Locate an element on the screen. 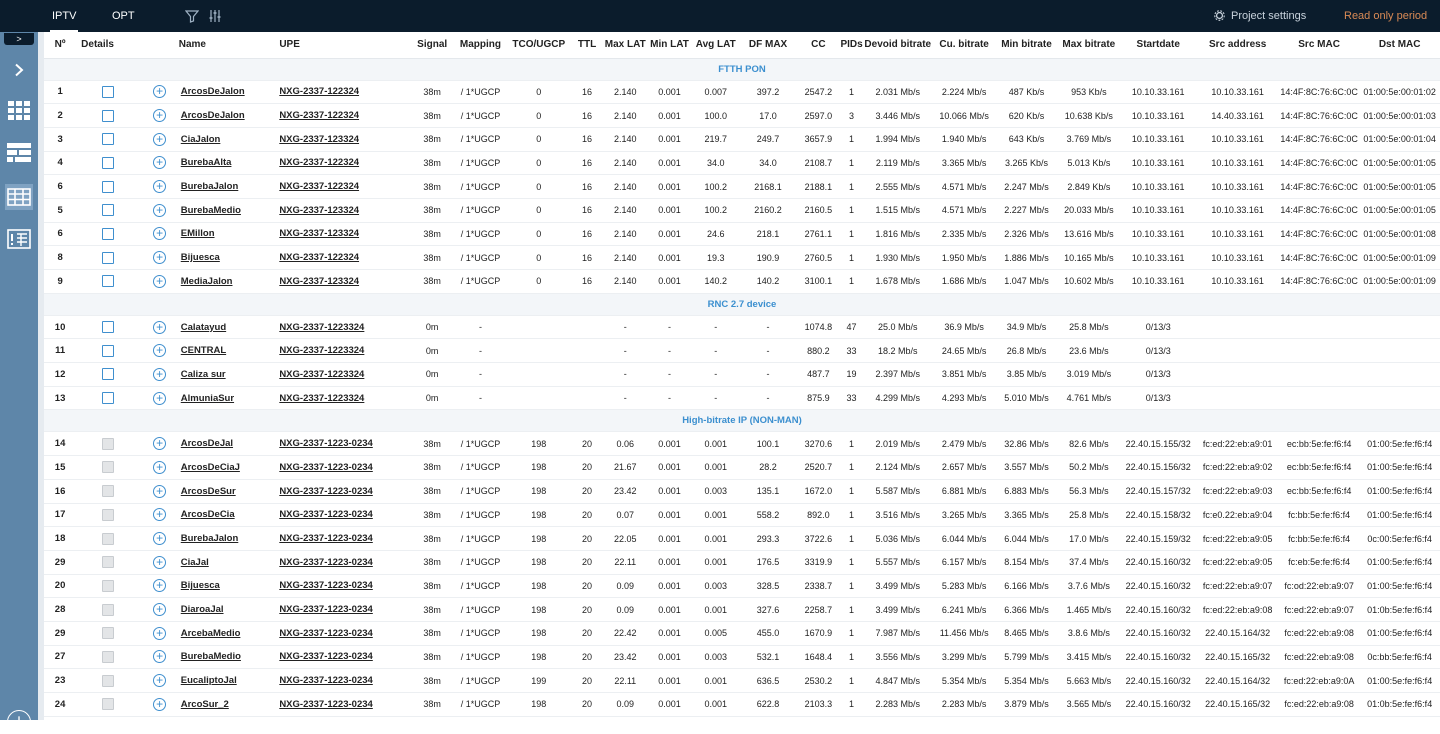 The height and width of the screenshot is (734, 1440). chevron-right-icon is located at coordinates (19, 70).